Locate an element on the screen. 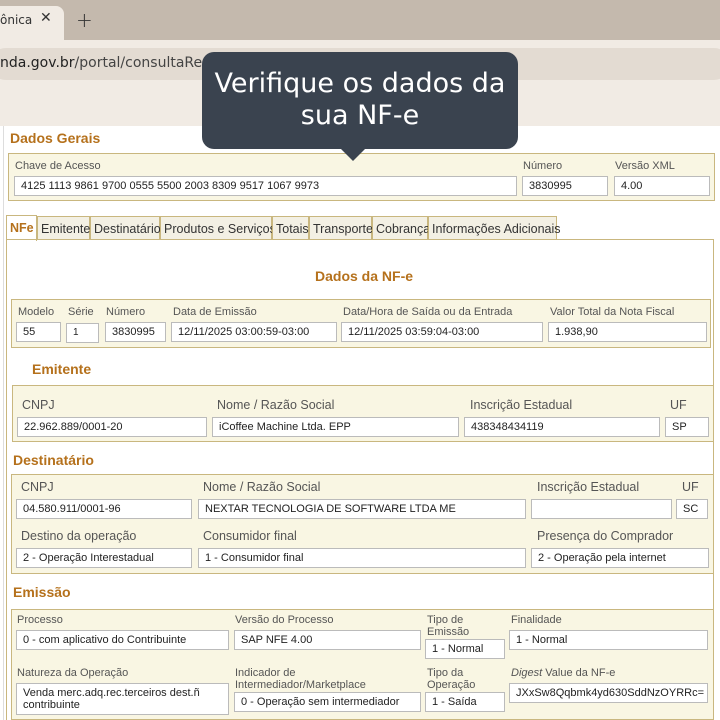 This screenshot has width=720, height=720. nfe-numero-label: Número is located at coordinates (126, 312).